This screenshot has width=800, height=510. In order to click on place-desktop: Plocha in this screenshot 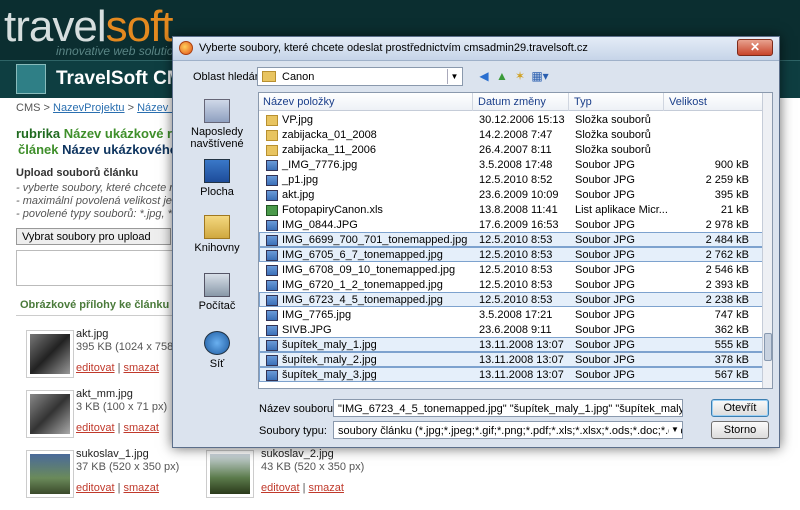, I will do `click(217, 178)`.